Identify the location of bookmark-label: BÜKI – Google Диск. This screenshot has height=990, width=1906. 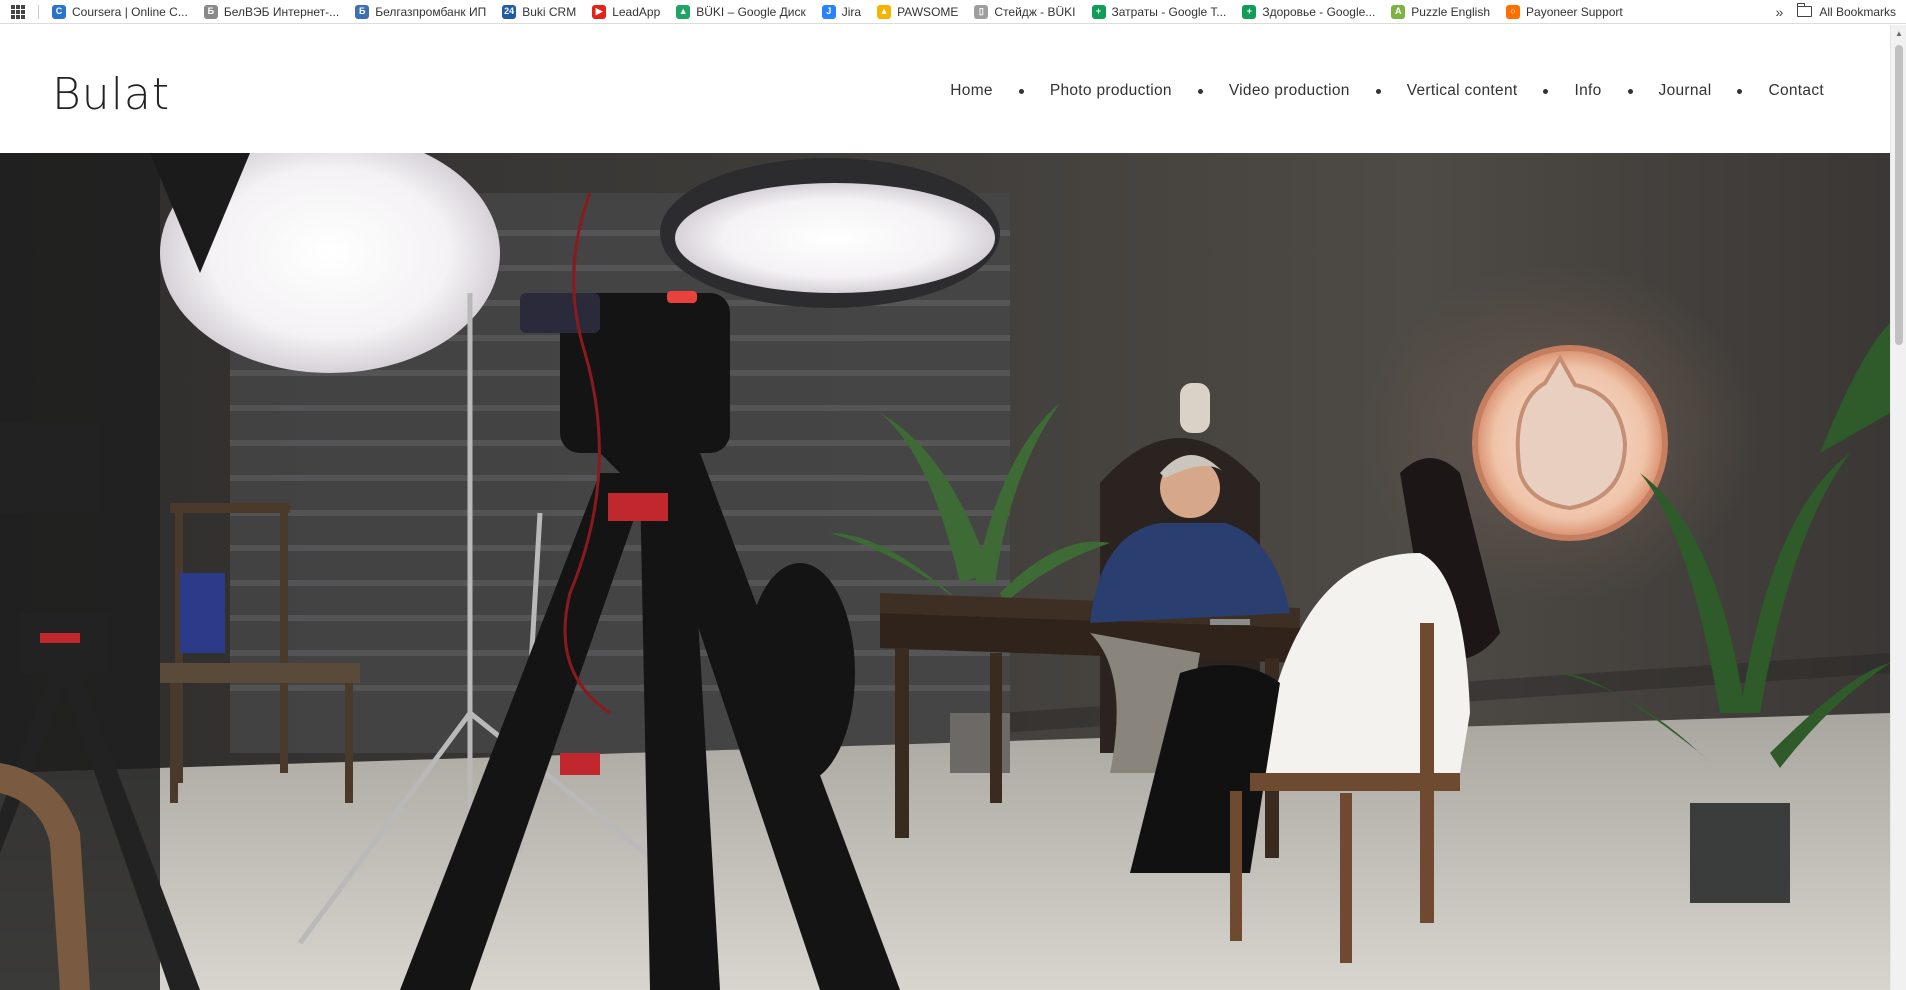
(751, 11).